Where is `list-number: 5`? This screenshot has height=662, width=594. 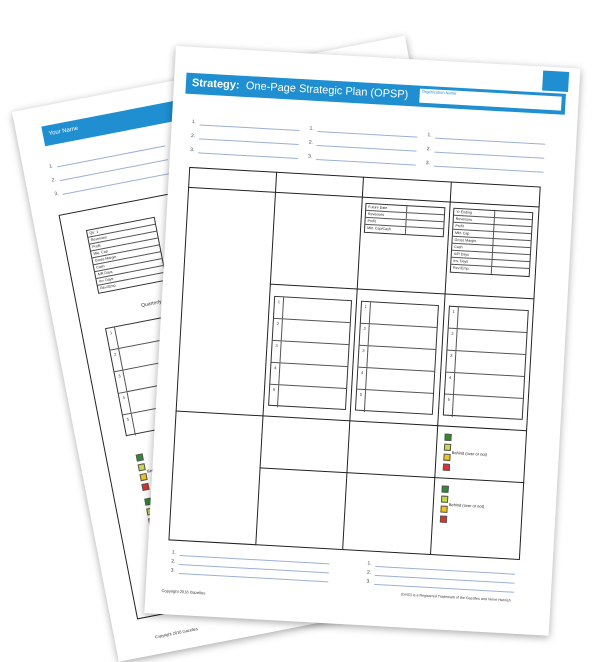
list-number: 5 is located at coordinates (128, 419).